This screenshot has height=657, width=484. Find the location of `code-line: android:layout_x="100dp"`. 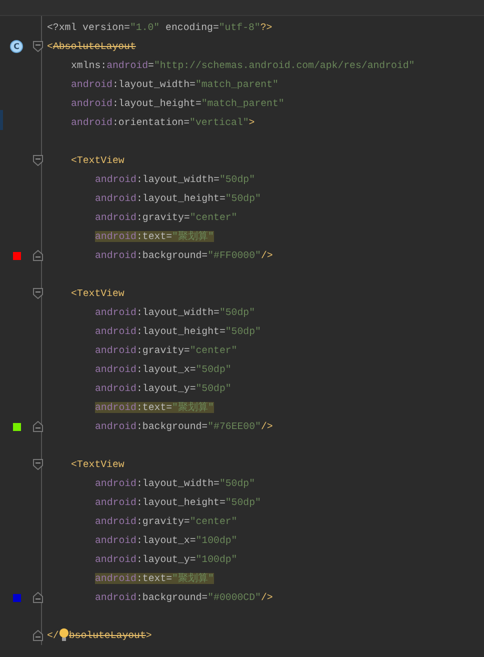

code-line: android:layout_x="100dp" is located at coordinates (166, 540).